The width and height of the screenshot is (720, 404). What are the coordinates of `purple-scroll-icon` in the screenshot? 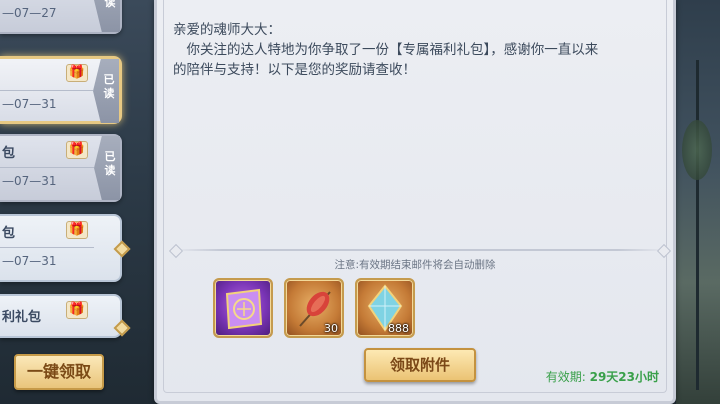 It's located at (244, 309).